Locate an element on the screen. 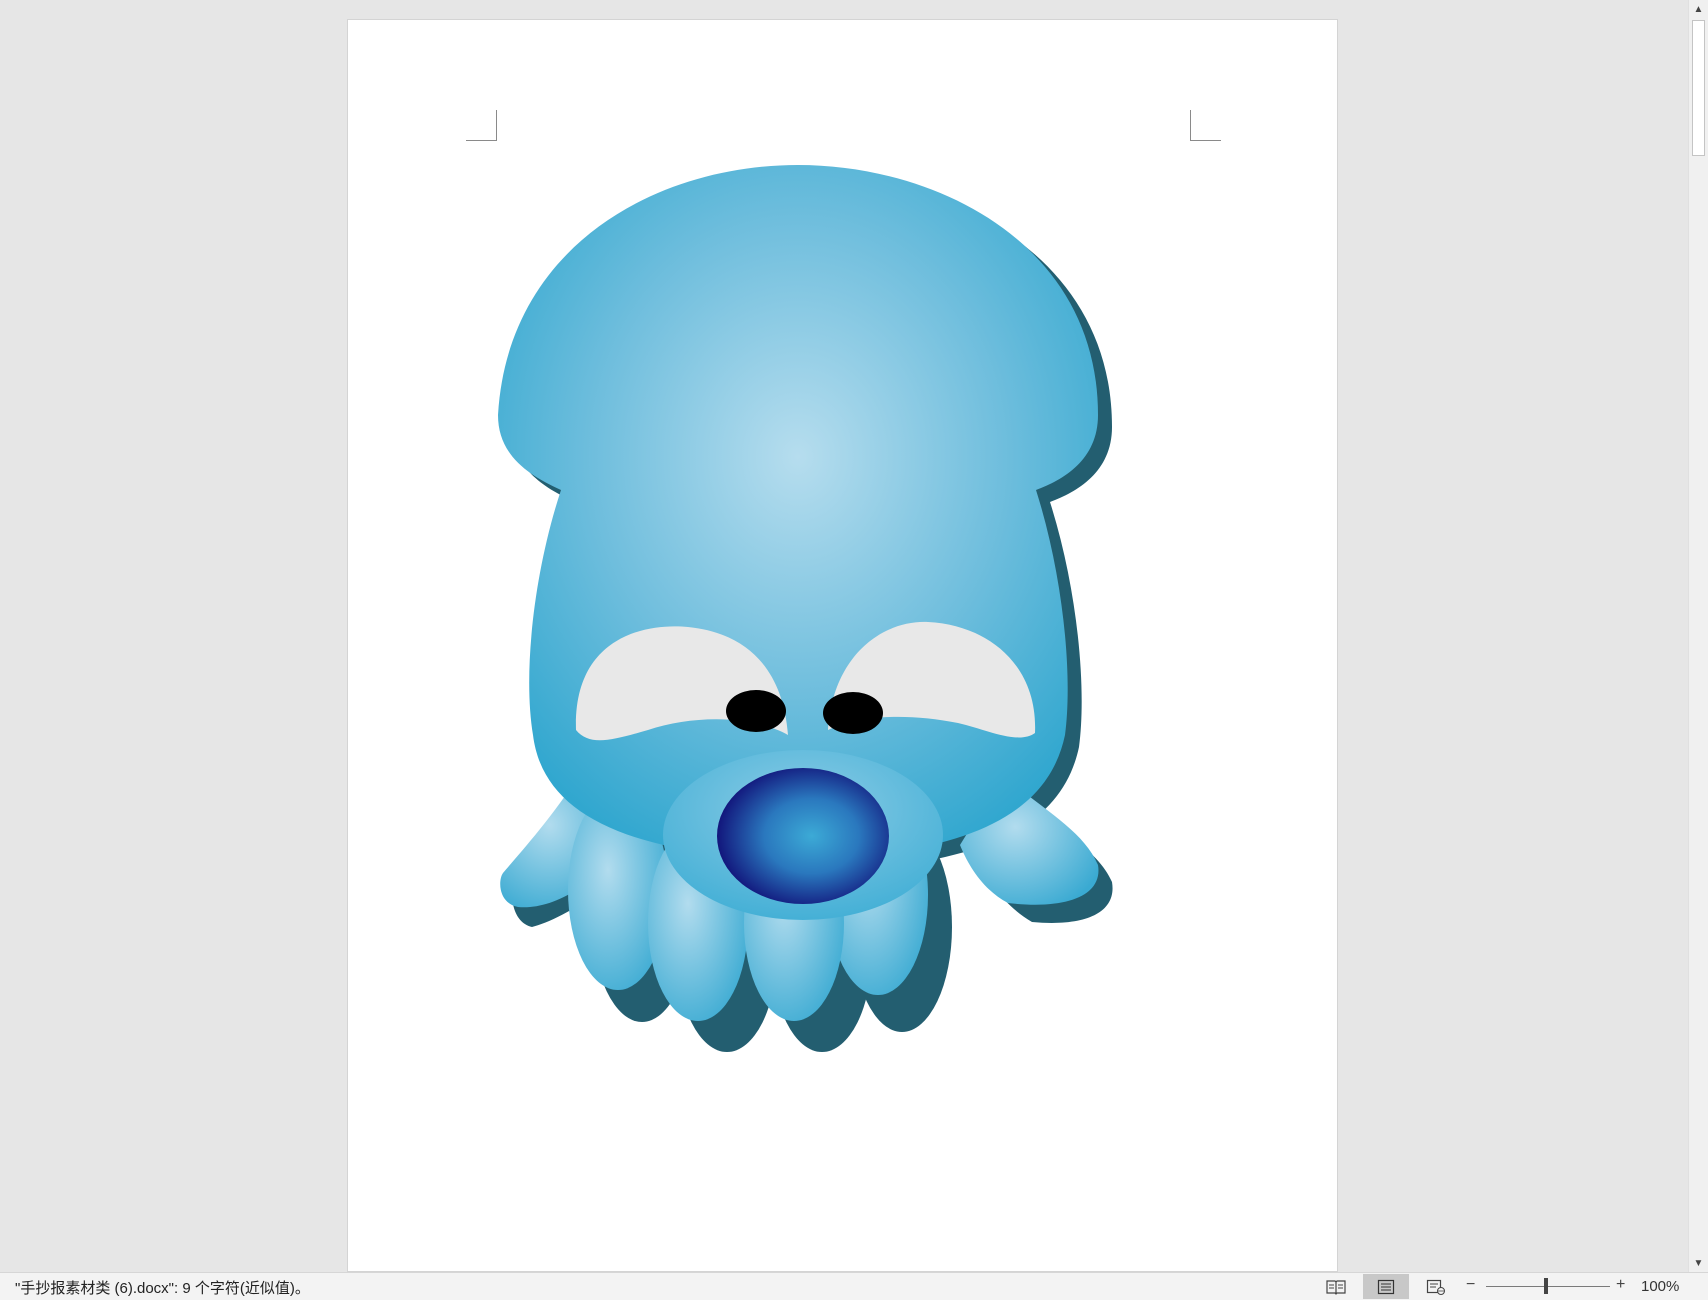  print-layout-icon is located at coordinates (1386, 1286).